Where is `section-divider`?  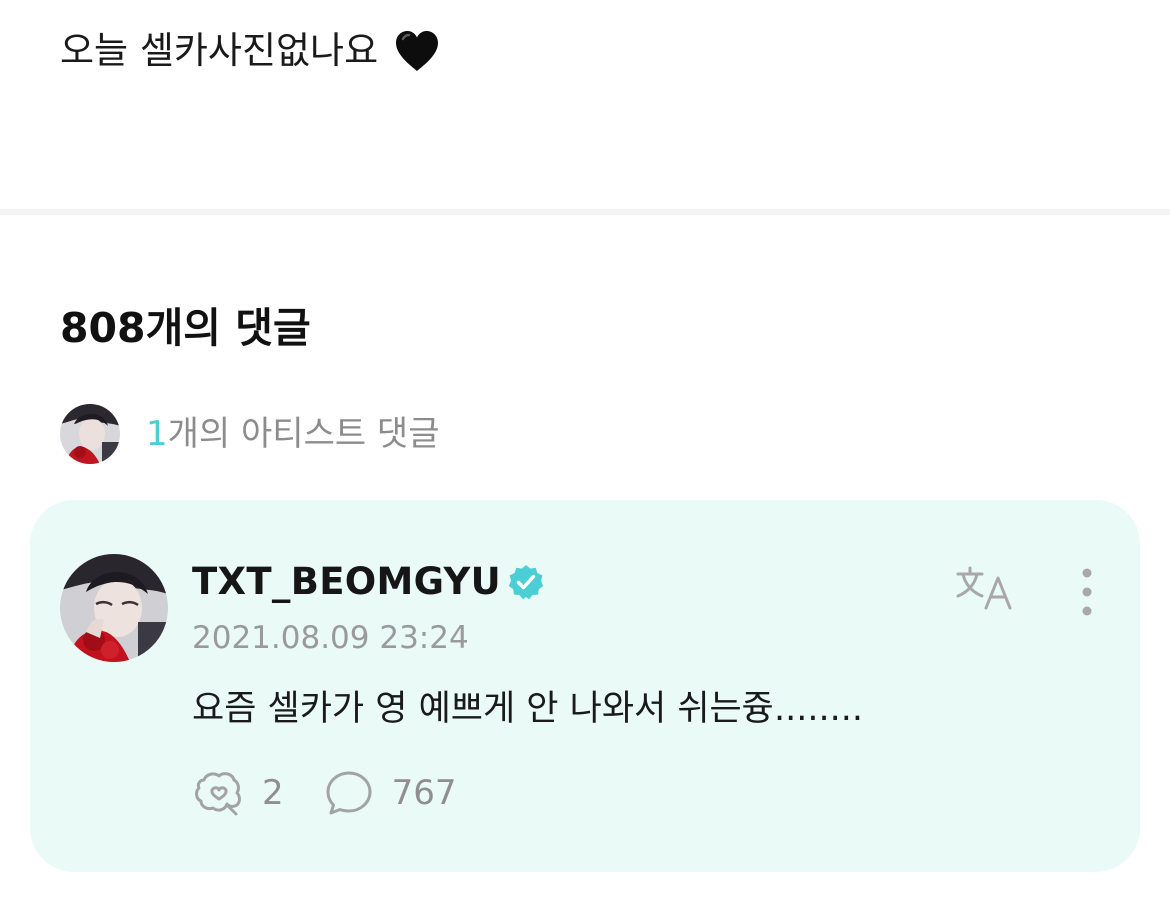 section-divider is located at coordinates (585, 212).